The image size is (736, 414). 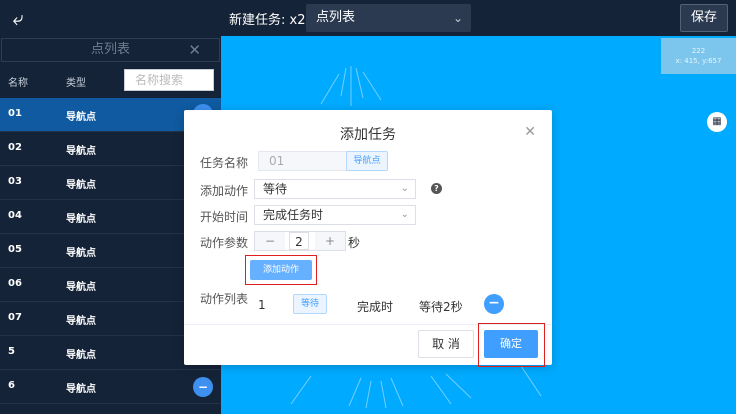 What do you see at coordinates (15, 249) in the screenshot?
I see `point-name: 05` at bounding box center [15, 249].